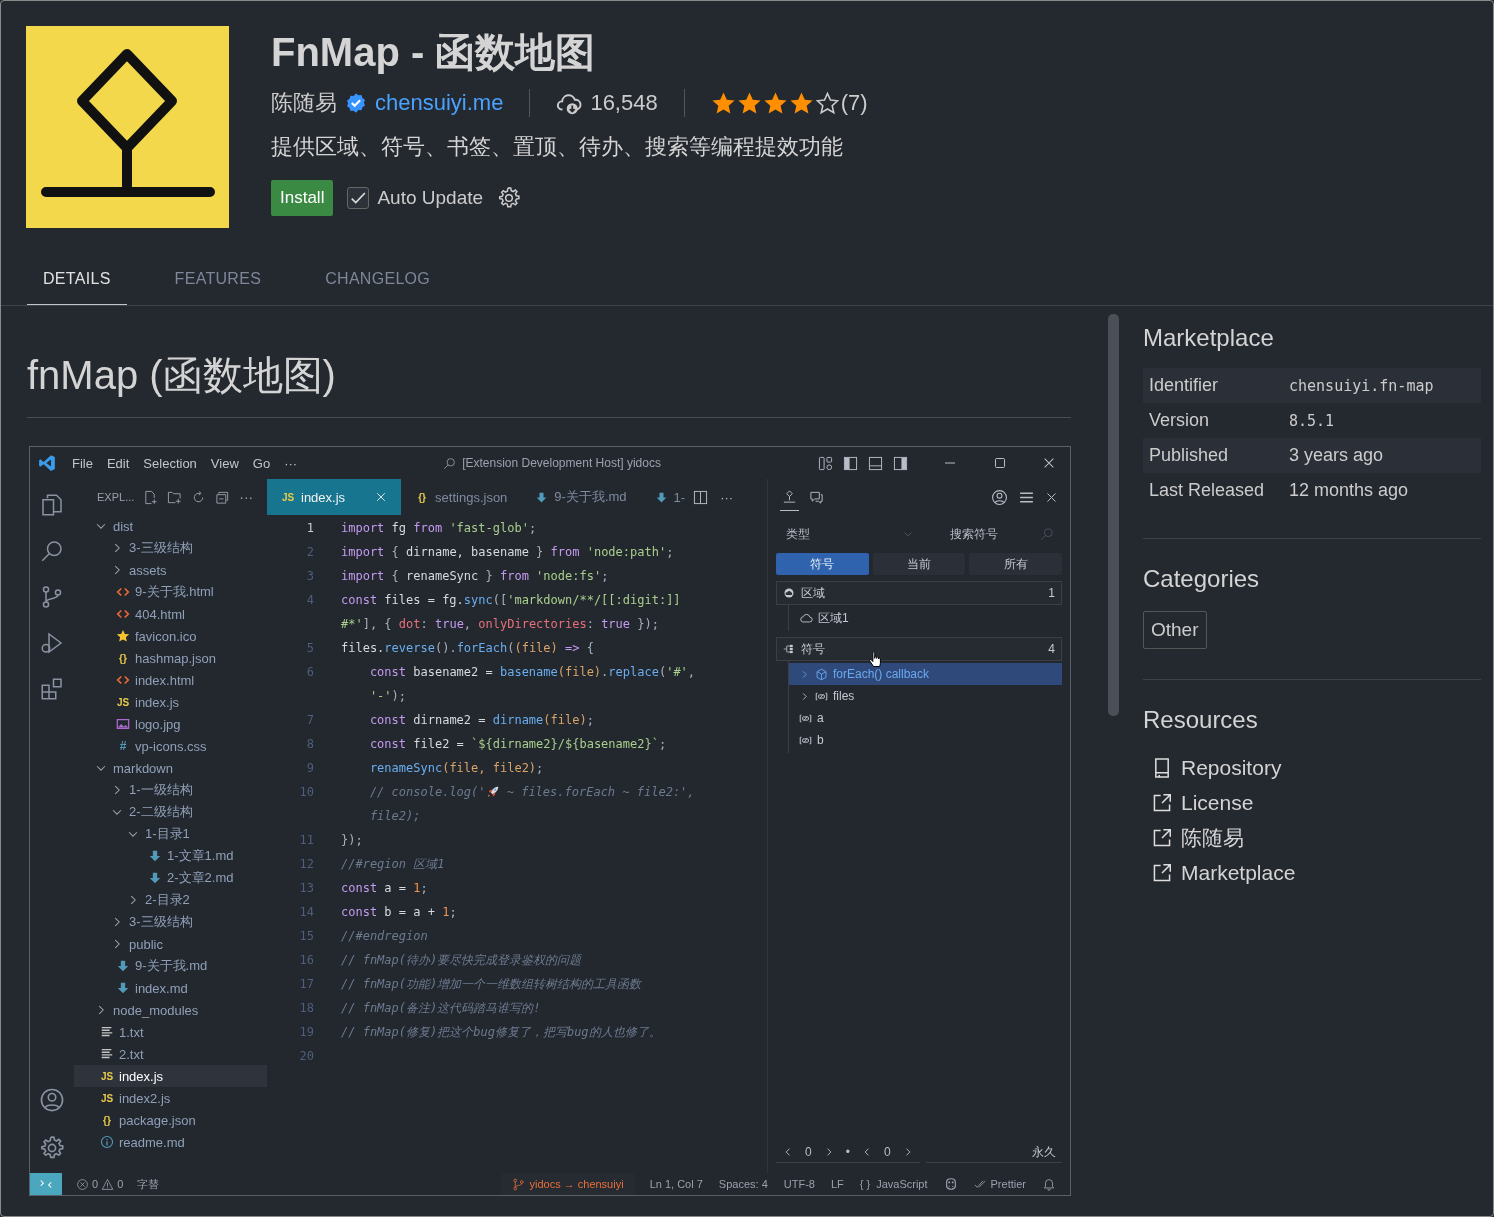  What do you see at coordinates (120, 1184) in the screenshot?
I see `warning-count: 0` at bounding box center [120, 1184].